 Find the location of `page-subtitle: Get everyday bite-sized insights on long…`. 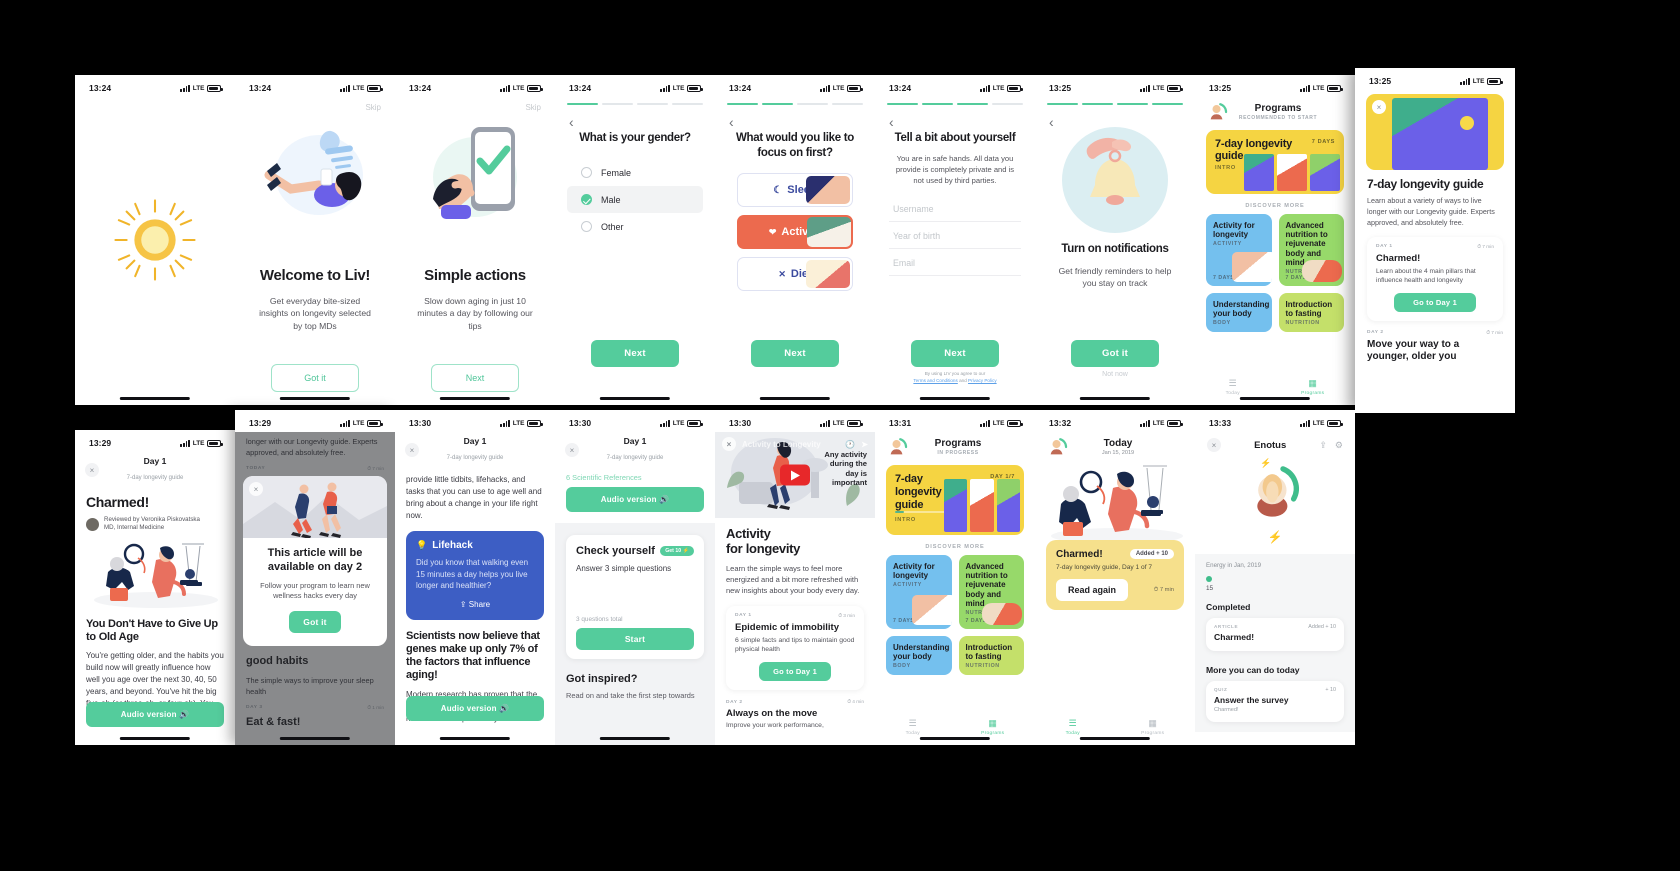

page-subtitle: Get everyday bite-sized insights on long… is located at coordinates (315, 313).